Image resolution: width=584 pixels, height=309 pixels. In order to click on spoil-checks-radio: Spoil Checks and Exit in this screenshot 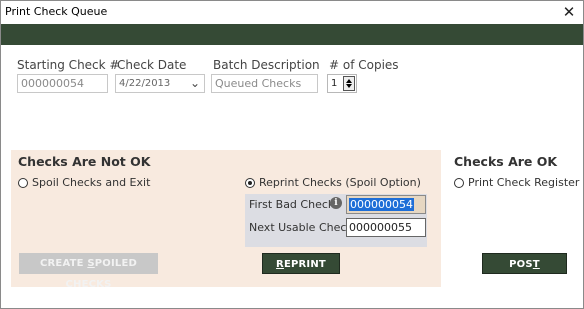, I will do `click(84, 182)`.